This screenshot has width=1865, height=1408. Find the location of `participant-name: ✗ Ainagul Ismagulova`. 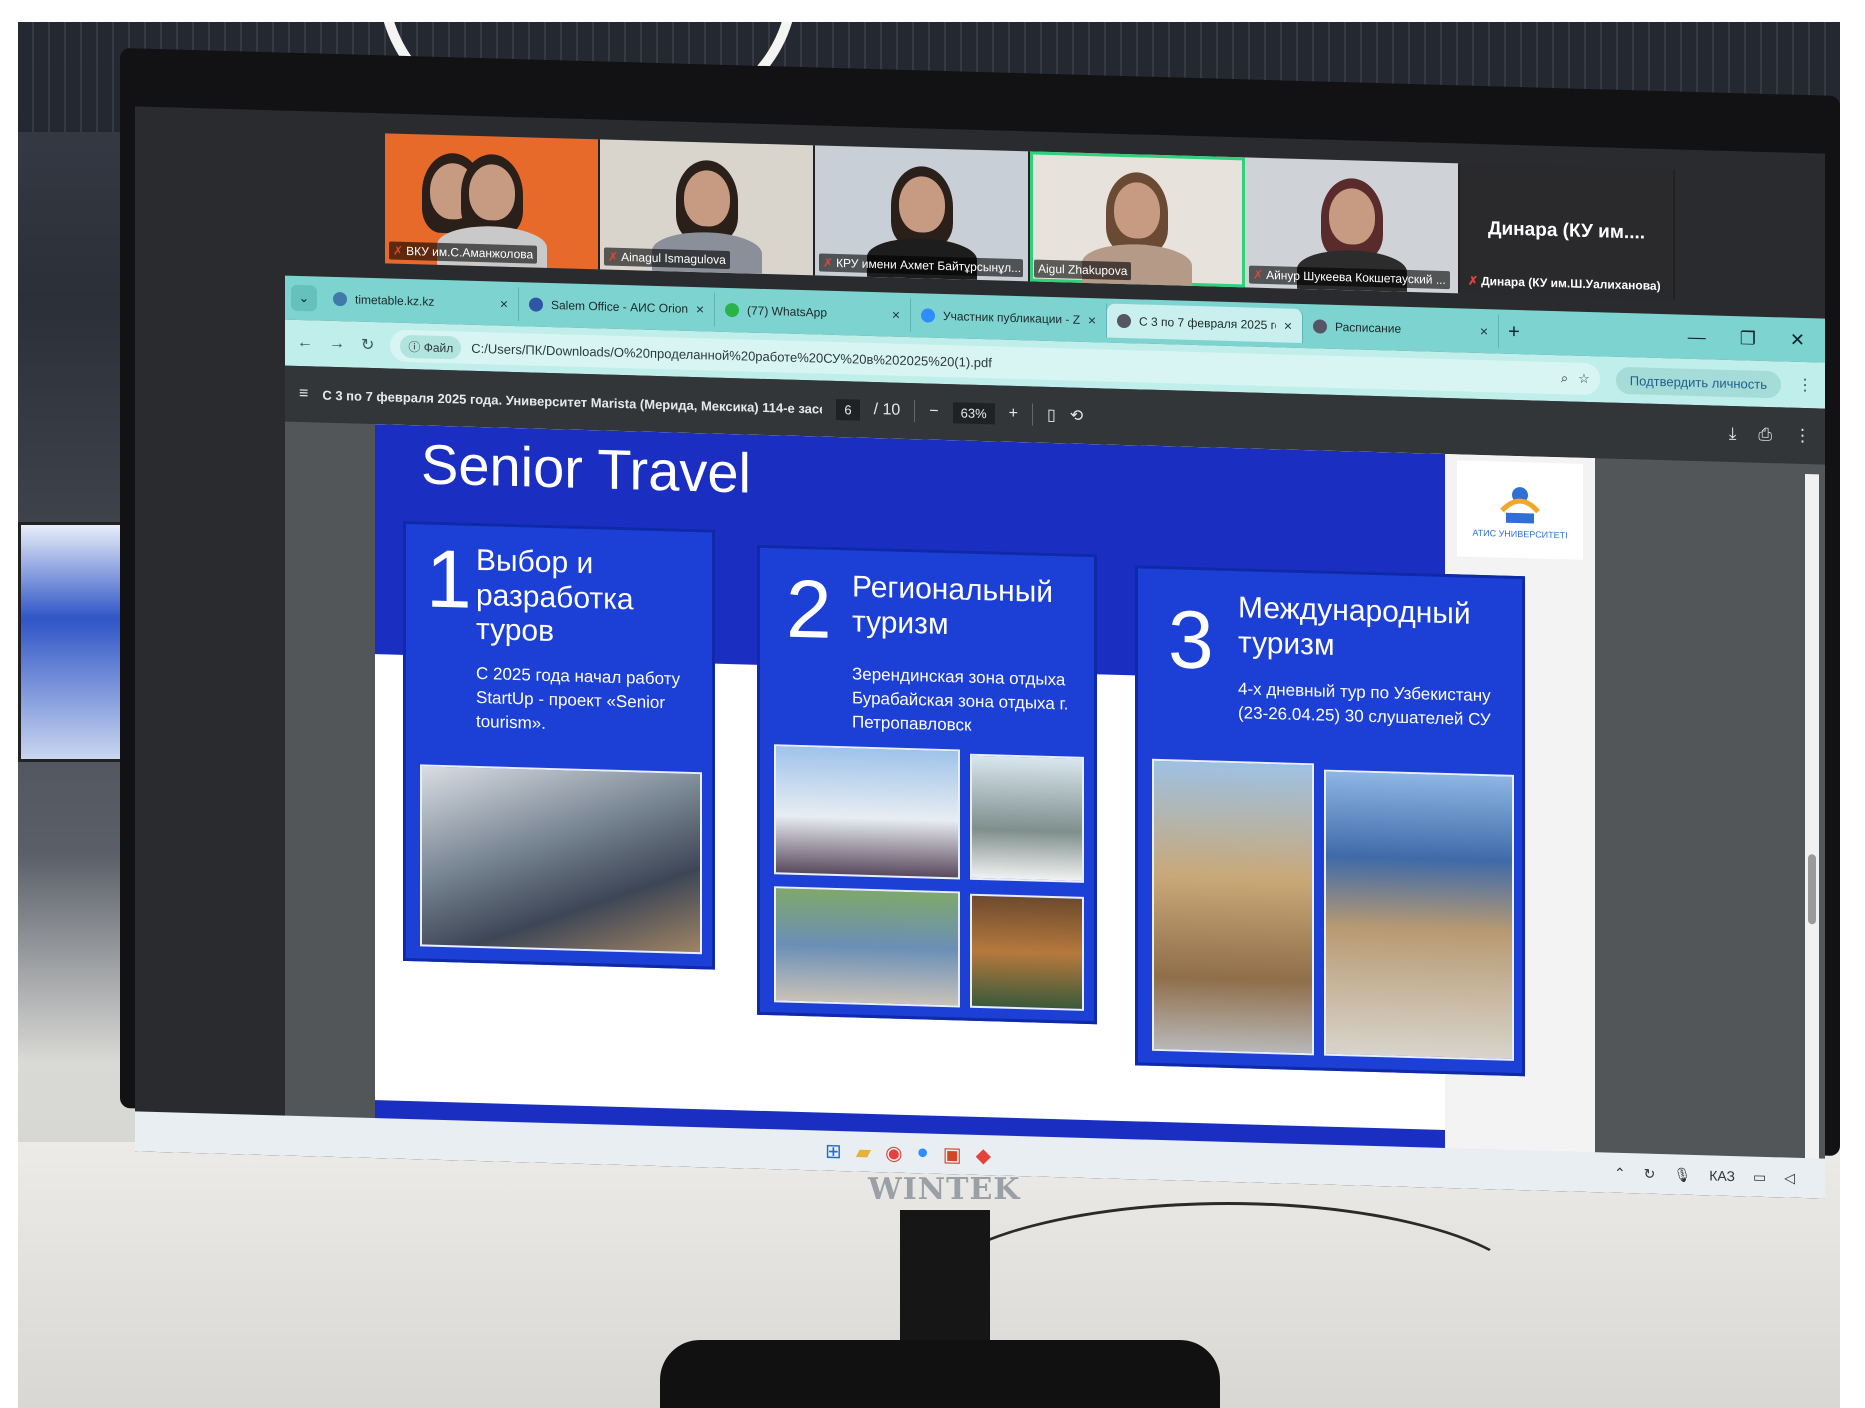

participant-name: ✗ Ainagul Ismagulova is located at coordinates (667, 258).